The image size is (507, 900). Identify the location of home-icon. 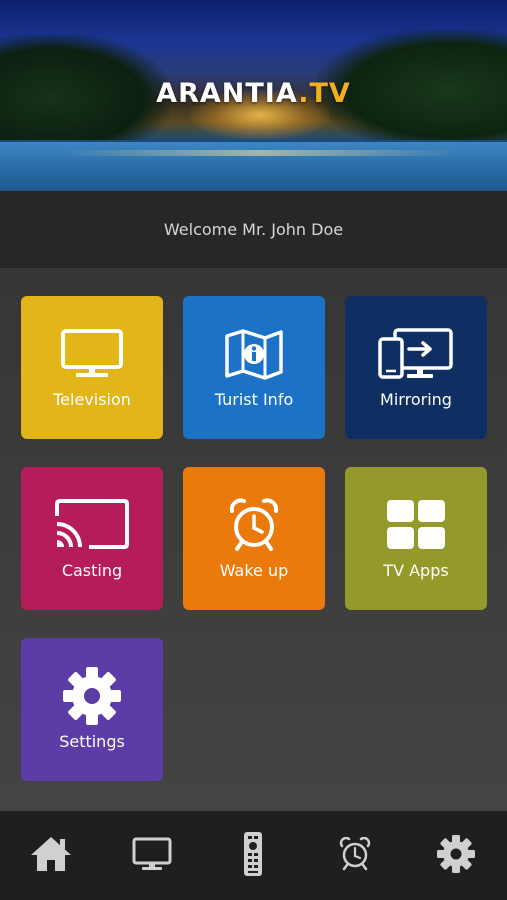
(51, 856).